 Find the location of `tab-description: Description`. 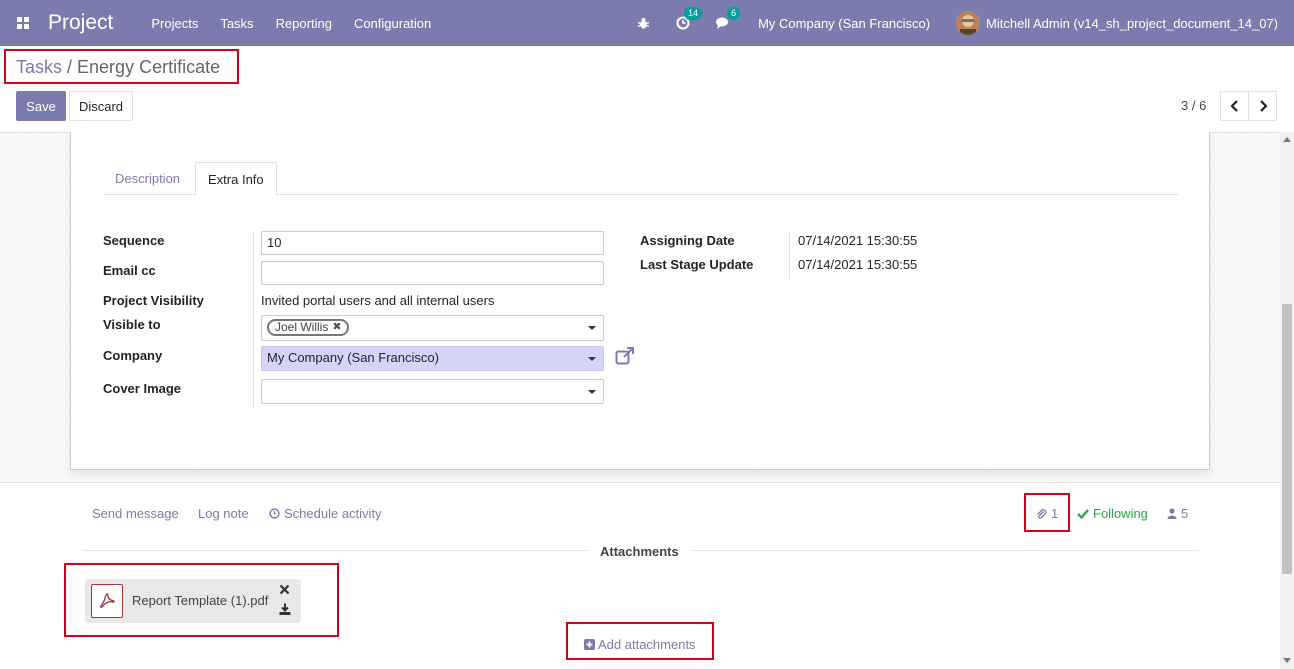

tab-description: Description is located at coordinates (147, 179).